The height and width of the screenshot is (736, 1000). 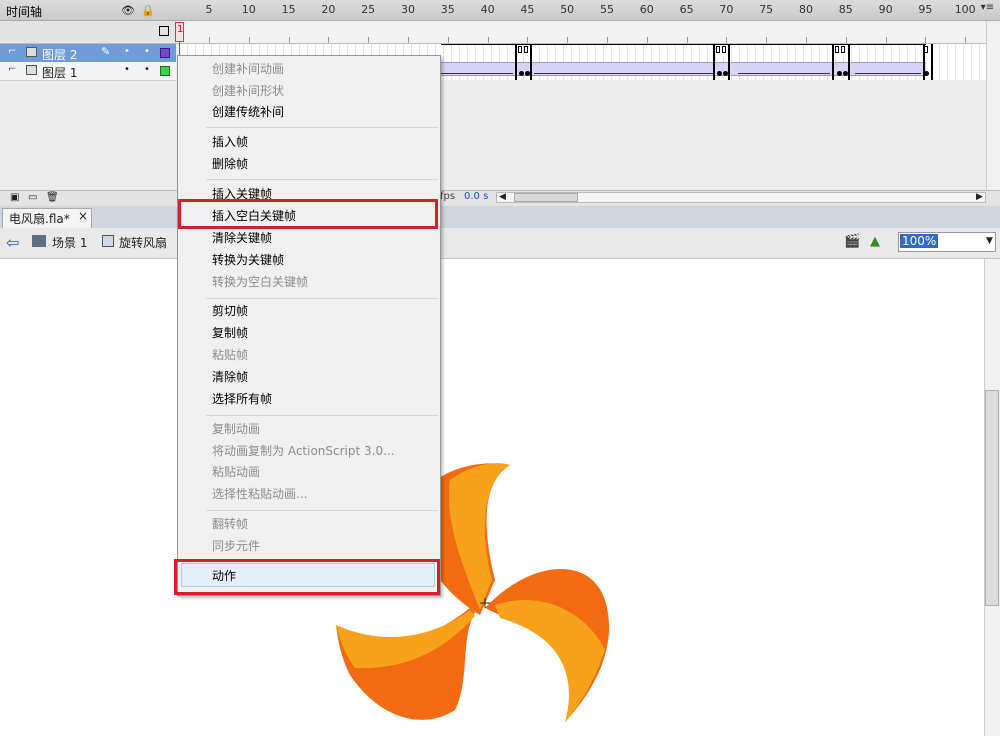 What do you see at coordinates (248, 259) in the screenshot?
I see `menu-item: 转换为关键帧` at bounding box center [248, 259].